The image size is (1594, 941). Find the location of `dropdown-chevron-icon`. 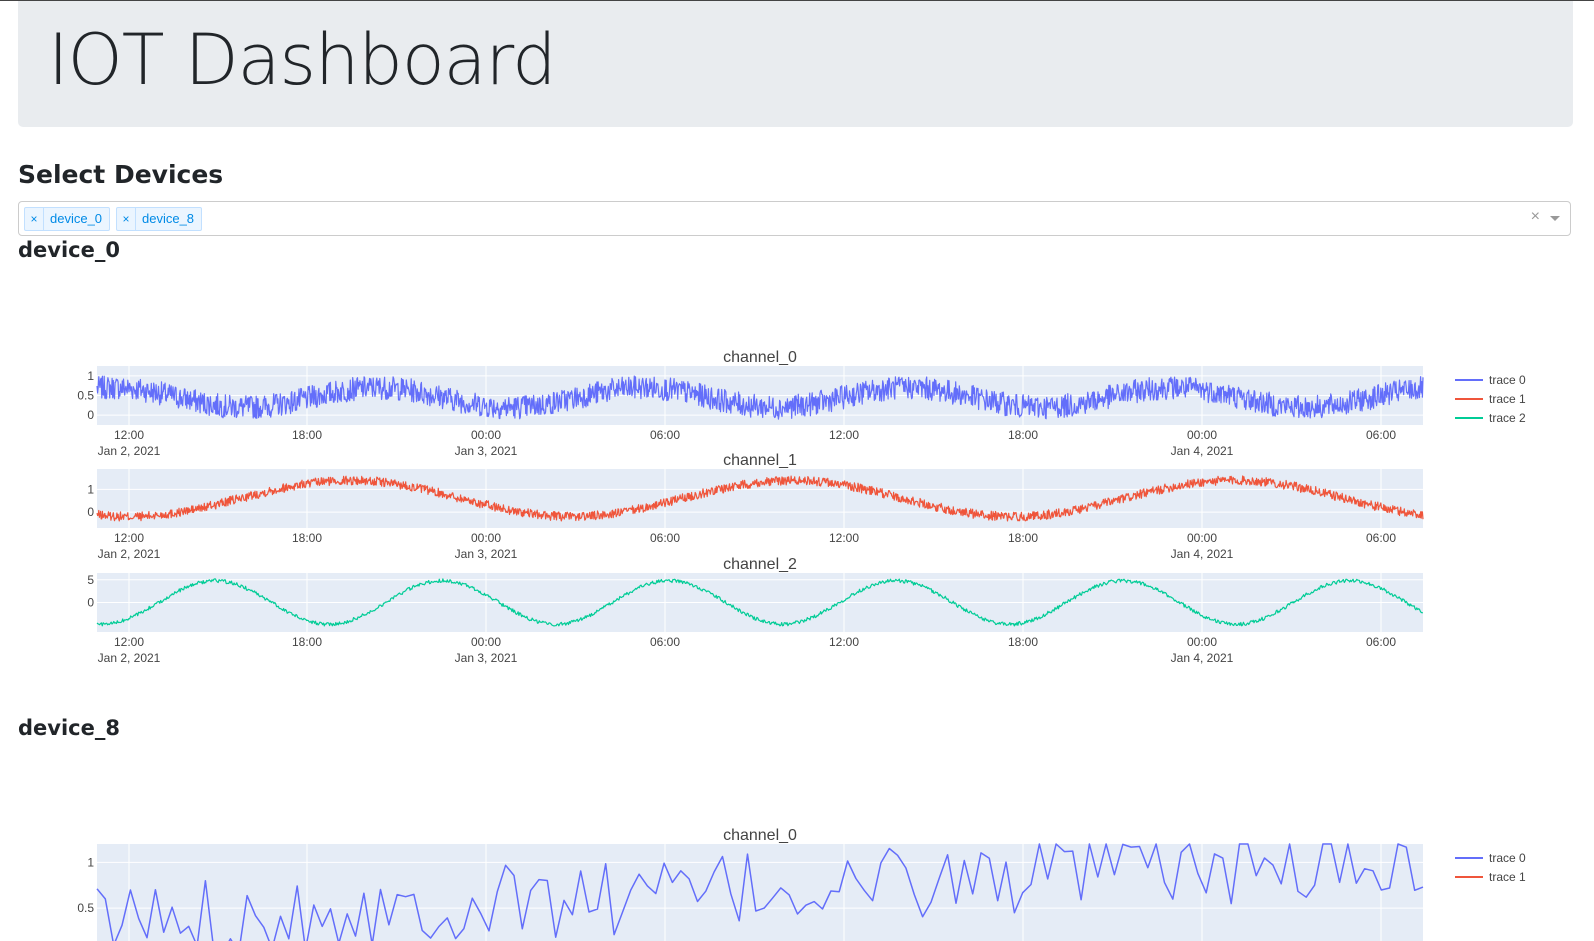

dropdown-chevron-icon is located at coordinates (1555, 218).